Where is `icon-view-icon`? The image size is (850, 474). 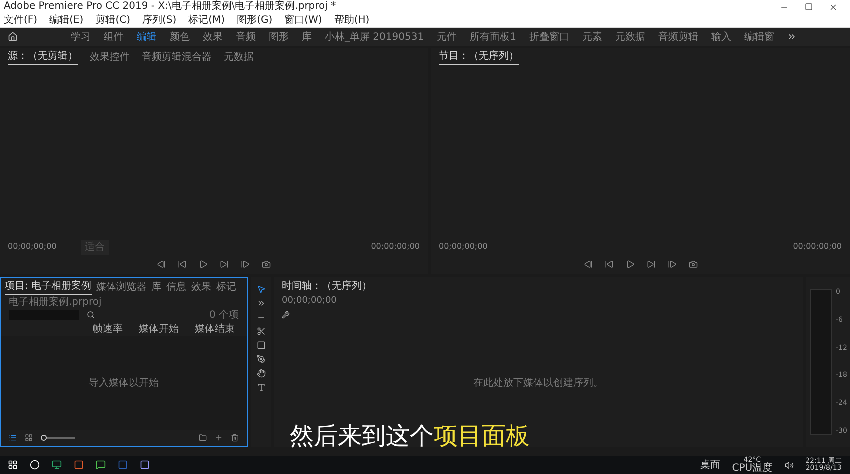 icon-view-icon is located at coordinates (29, 438).